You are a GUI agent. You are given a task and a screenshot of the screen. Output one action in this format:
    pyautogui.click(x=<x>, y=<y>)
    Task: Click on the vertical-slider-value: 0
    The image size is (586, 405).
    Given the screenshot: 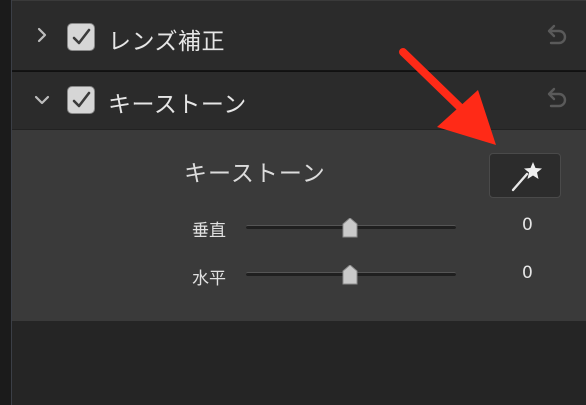 What is the action you would take?
    pyautogui.click(x=527, y=225)
    